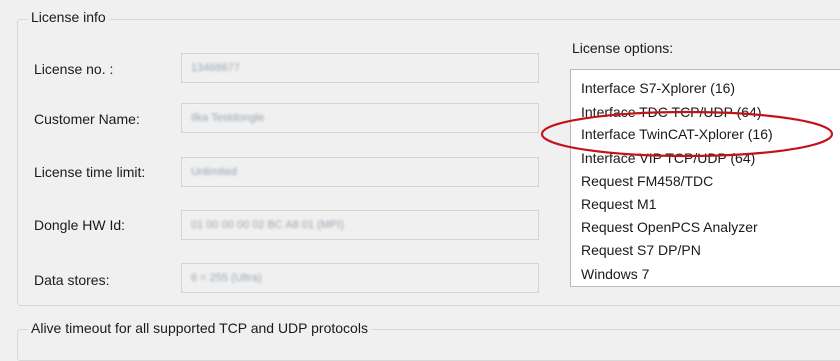 This screenshot has width=840, height=361. I want to click on dongle-hw-id-value: 01 00 00 00 02 BC A8 01 (MPI), so click(267, 225).